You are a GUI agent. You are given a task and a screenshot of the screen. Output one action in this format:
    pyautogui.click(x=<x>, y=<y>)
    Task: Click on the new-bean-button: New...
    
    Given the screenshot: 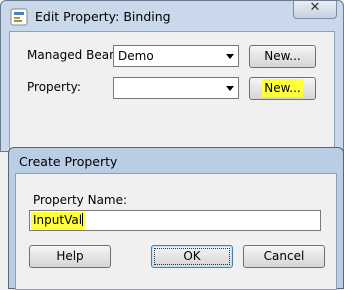 What is the action you would take?
    pyautogui.click(x=282, y=56)
    